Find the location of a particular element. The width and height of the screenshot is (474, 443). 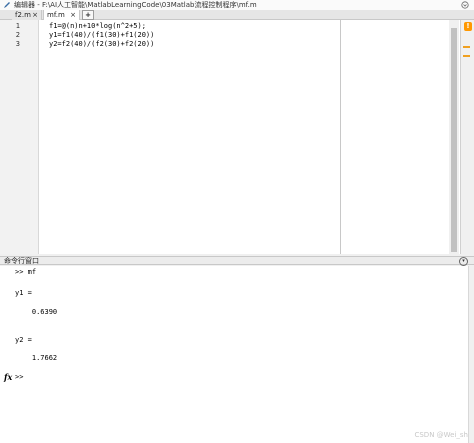

editor-pen-icon is located at coordinates (7, 5).